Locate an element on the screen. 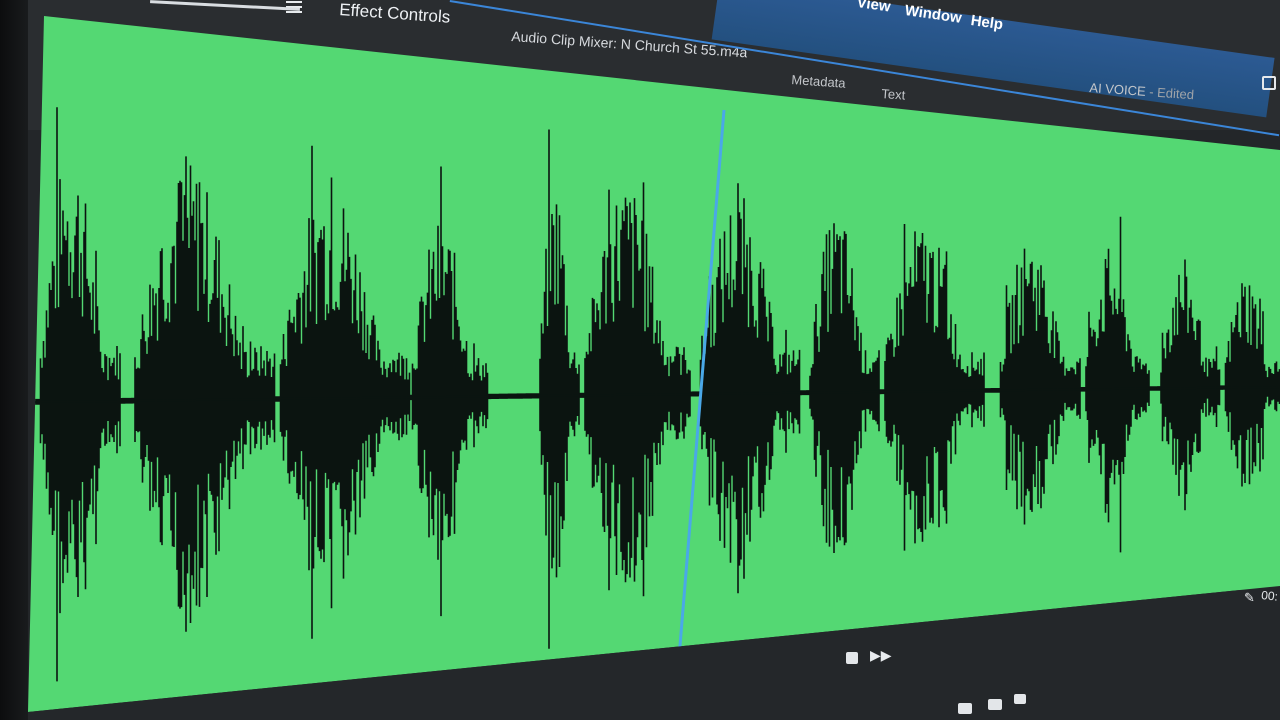  camera-icon is located at coordinates (995, 704).